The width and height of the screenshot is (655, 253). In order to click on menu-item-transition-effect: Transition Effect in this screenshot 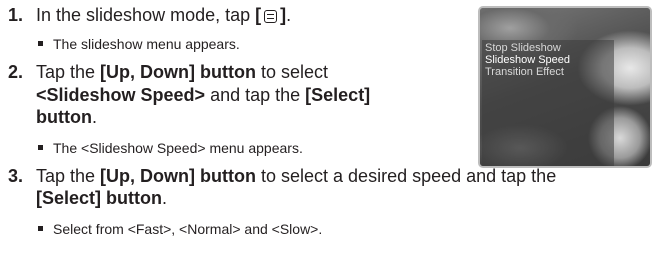, I will do `click(548, 72)`.